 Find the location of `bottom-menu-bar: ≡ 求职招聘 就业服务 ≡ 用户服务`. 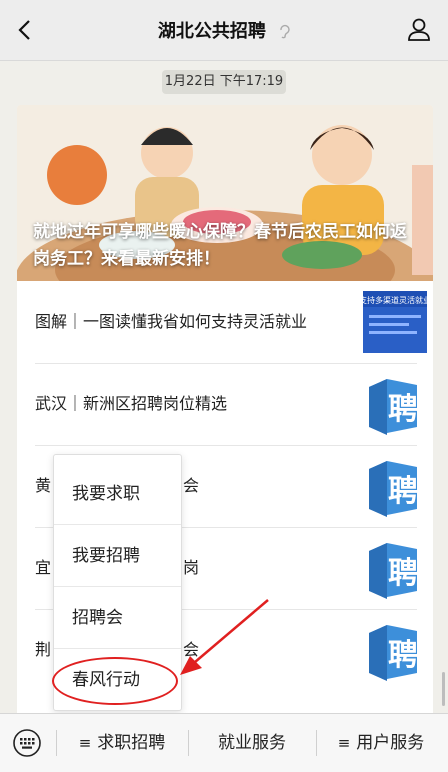

bottom-menu-bar: ≡ 求职招聘 就业服务 ≡ 用户服务 is located at coordinates (224, 742).